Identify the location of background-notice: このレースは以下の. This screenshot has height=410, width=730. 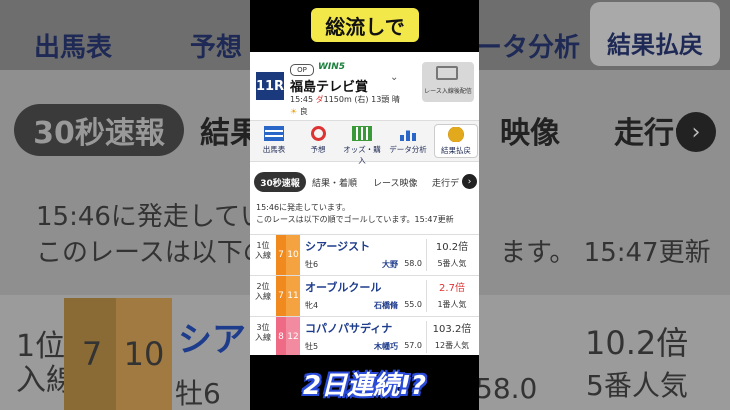
(152, 253).